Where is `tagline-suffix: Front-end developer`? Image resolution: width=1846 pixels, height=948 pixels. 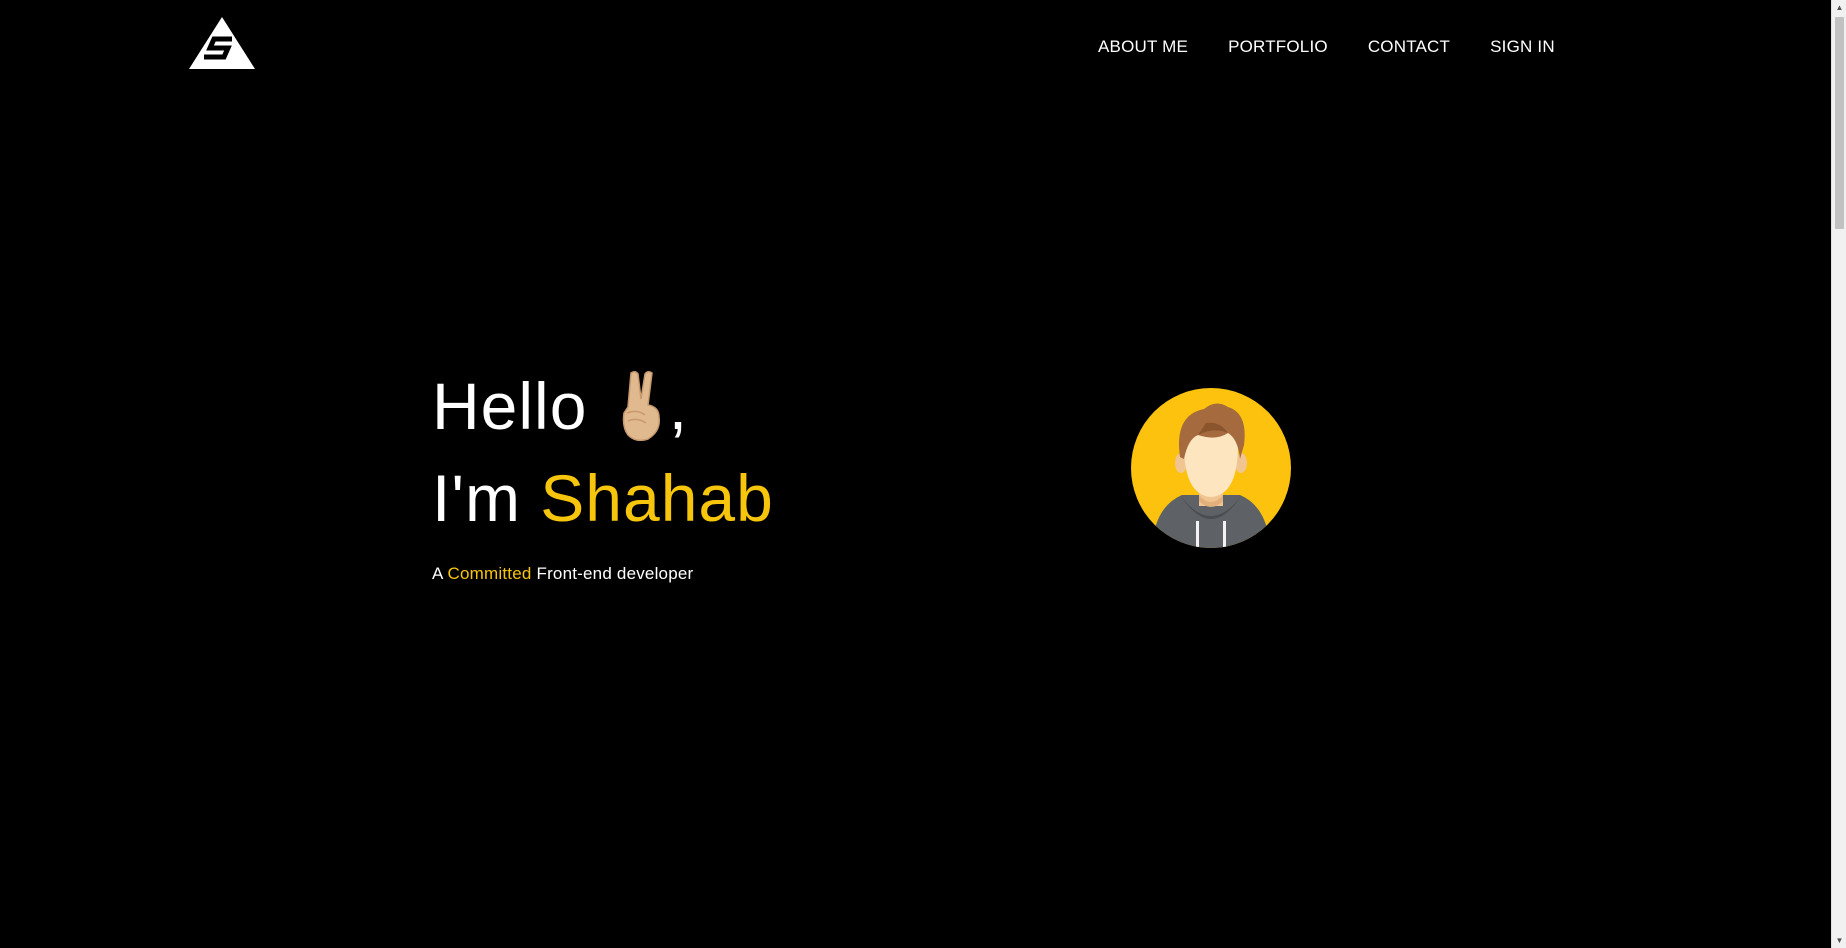 tagline-suffix: Front-end developer is located at coordinates (615, 573).